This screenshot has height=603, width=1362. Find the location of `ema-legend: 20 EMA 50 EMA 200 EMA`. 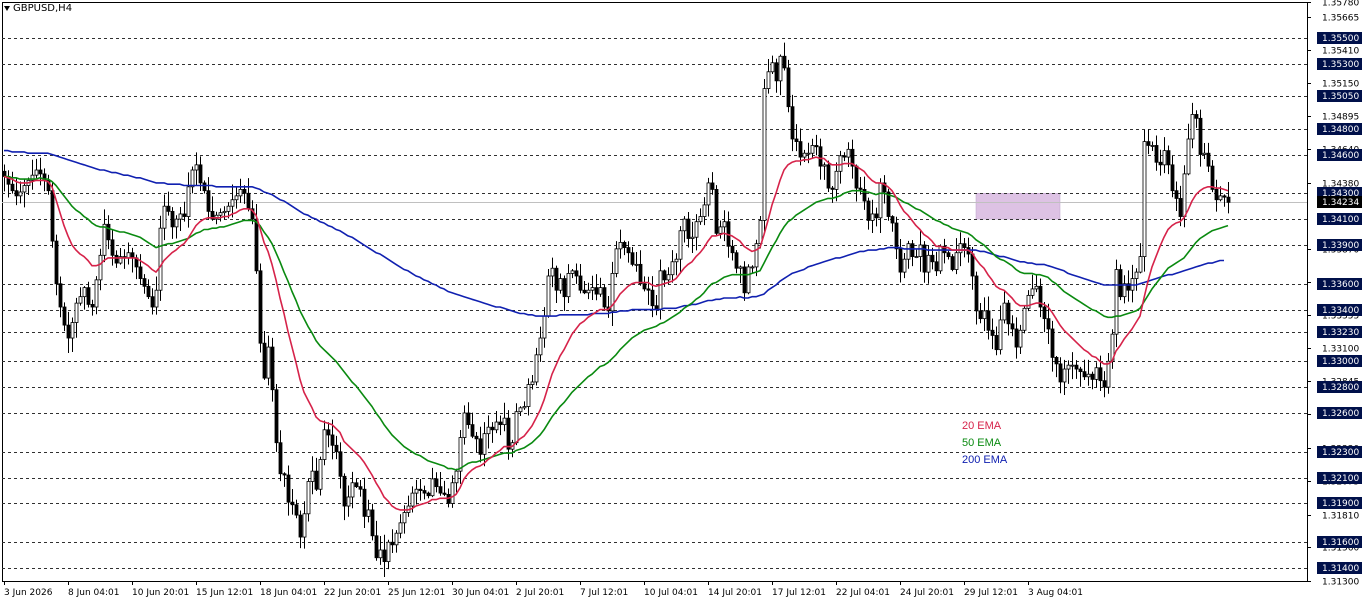

ema-legend: 20 EMA 50 EMA 200 EMA is located at coordinates (984, 443).